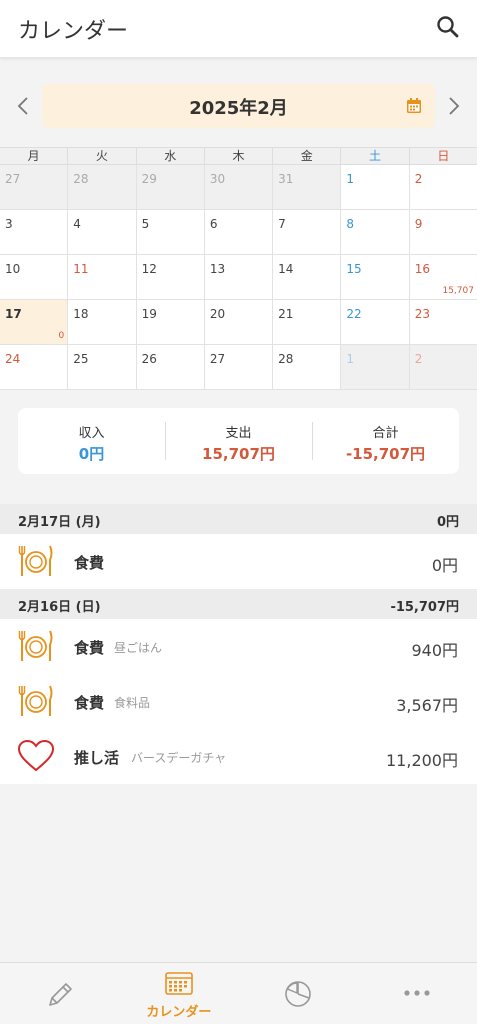 Image resolution: width=477 pixels, height=1024 pixels. What do you see at coordinates (81, 359) in the screenshot?
I see `day-number: 25` at bounding box center [81, 359].